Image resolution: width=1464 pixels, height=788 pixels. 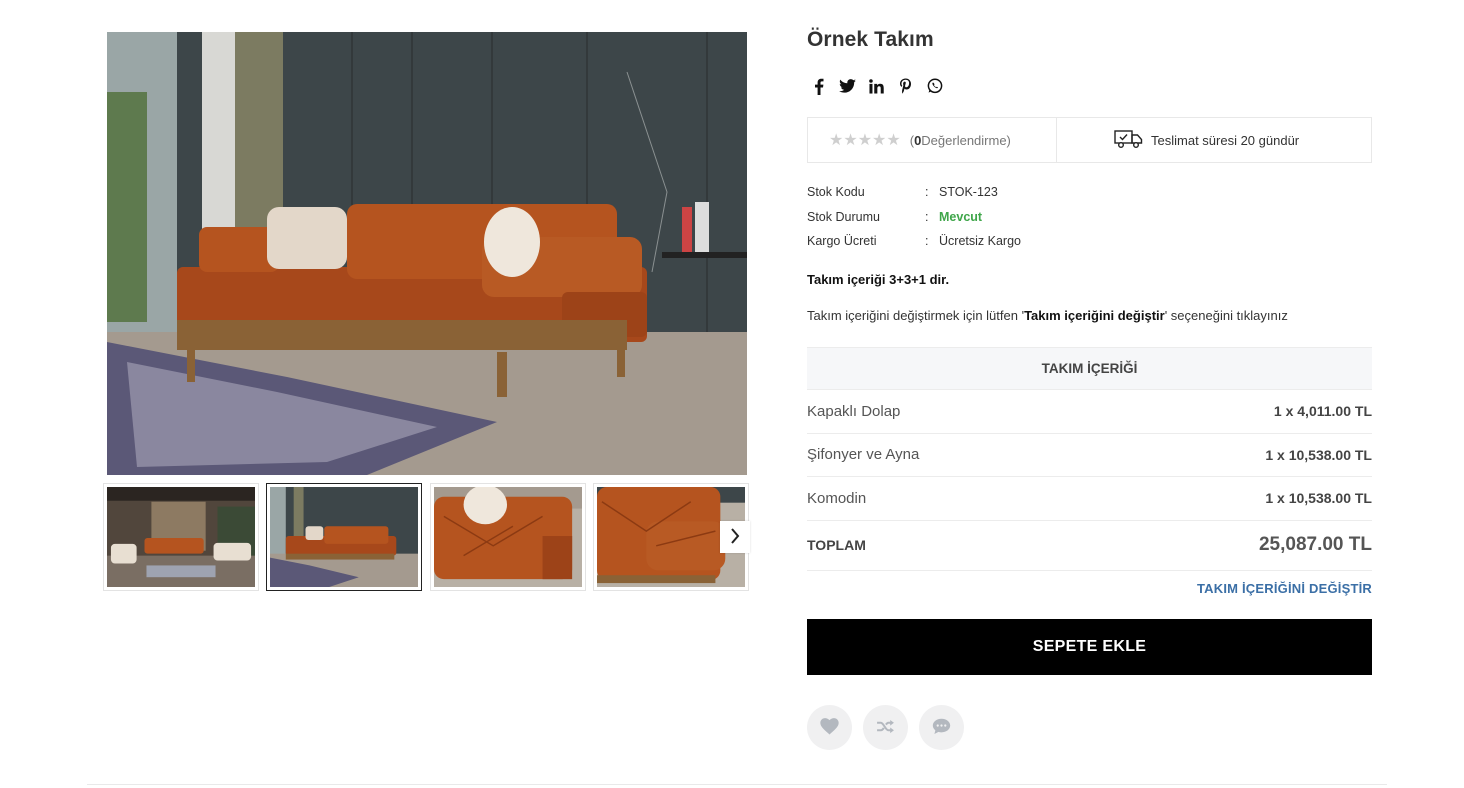 I want to click on change-note-bold: Takım içeriğini değiştir, so click(x=1094, y=315).